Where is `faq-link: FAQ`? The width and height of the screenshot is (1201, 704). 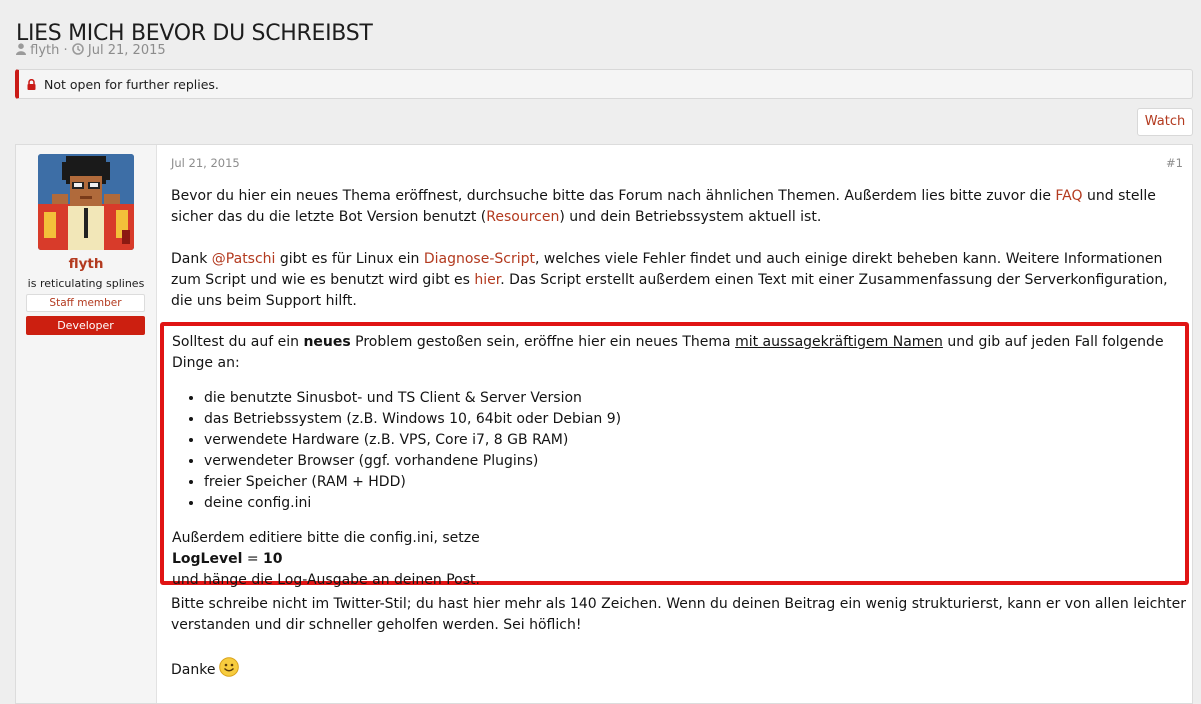
faq-link: FAQ is located at coordinates (1068, 196).